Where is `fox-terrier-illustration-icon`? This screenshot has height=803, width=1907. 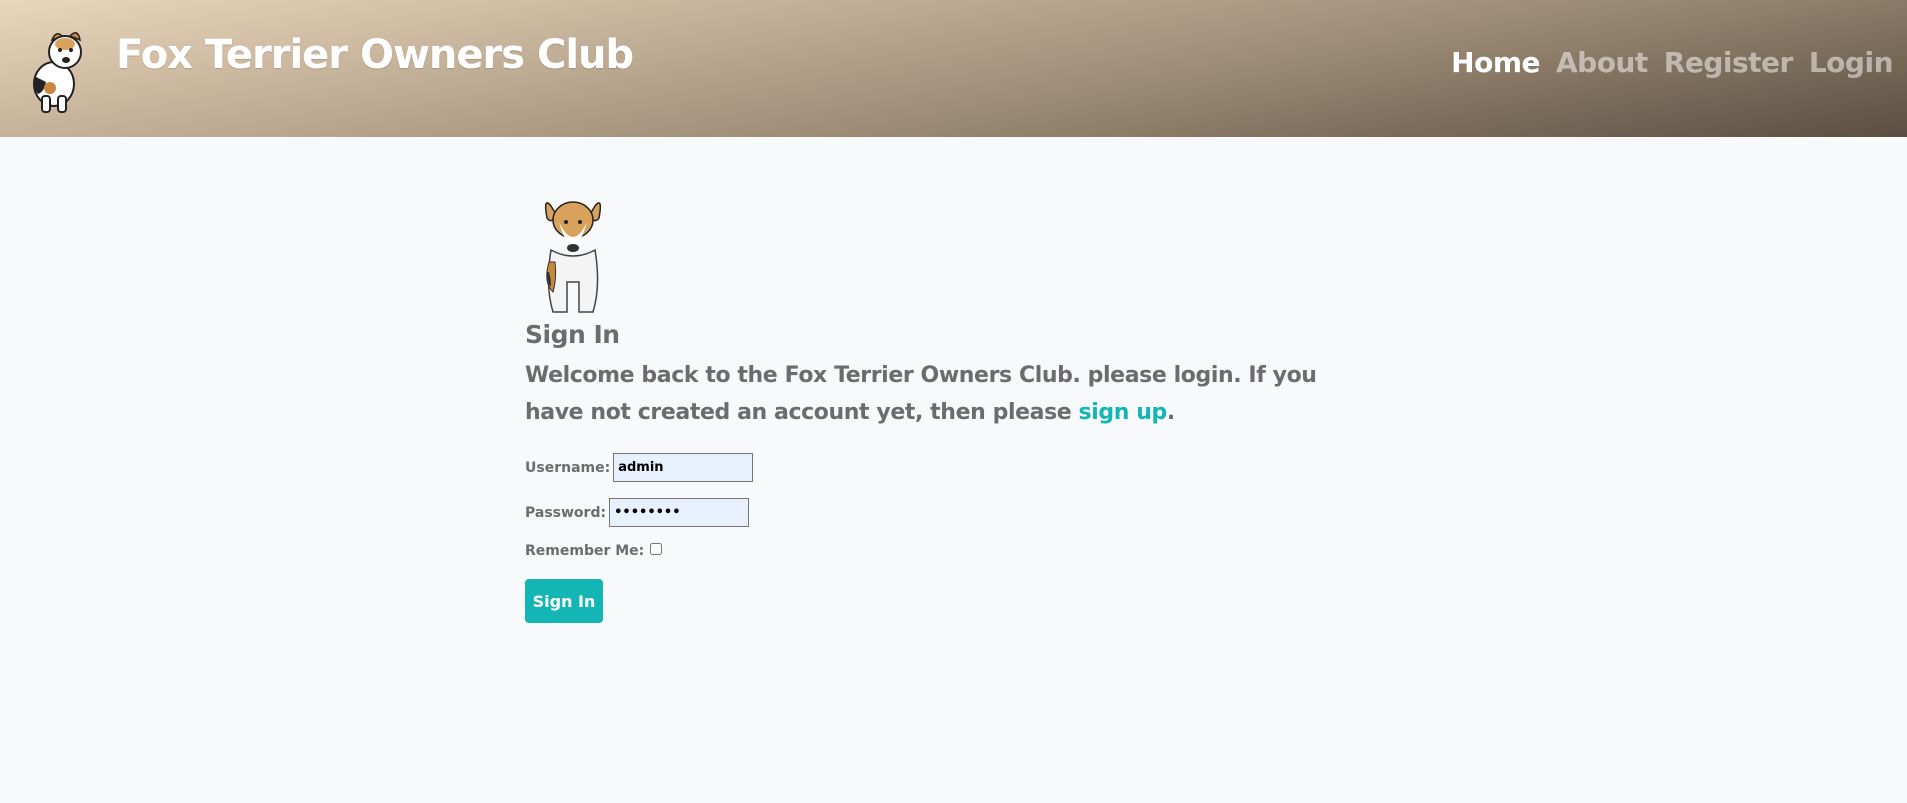
fox-terrier-illustration-icon is located at coordinates (573, 257).